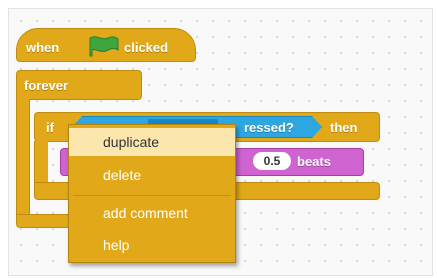 The height and width of the screenshot is (279, 437). I want to click on hat-when-label: when, so click(43, 47).